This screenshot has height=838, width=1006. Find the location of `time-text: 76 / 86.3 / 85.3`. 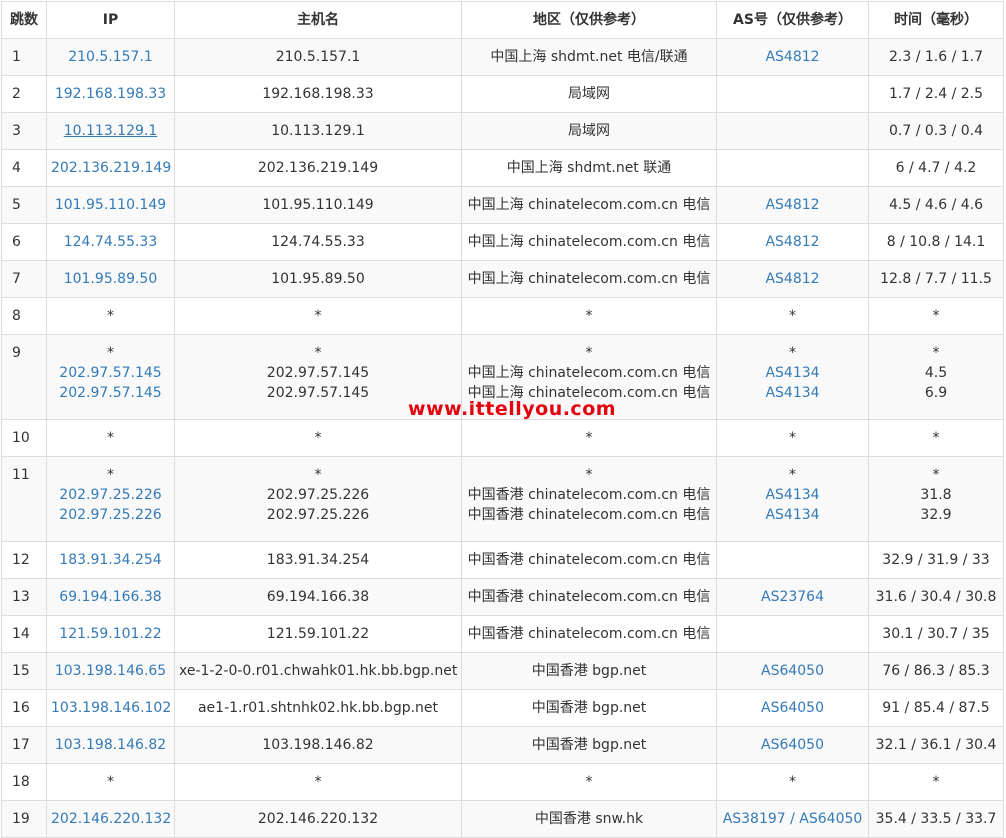

time-text: 76 / 86.3 / 85.3 is located at coordinates (936, 671).